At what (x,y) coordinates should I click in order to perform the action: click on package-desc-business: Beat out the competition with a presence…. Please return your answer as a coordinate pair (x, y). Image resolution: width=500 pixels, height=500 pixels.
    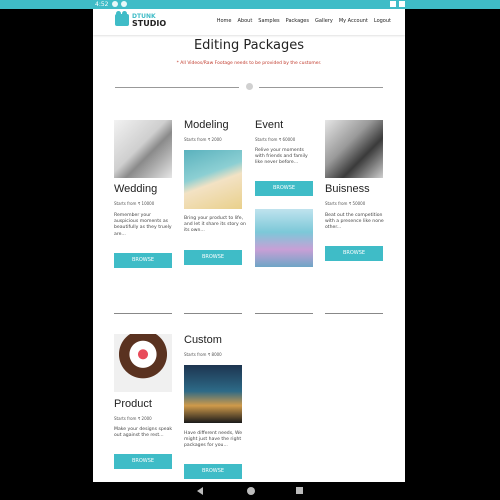
    Looking at the image, I should click on (354, 222).